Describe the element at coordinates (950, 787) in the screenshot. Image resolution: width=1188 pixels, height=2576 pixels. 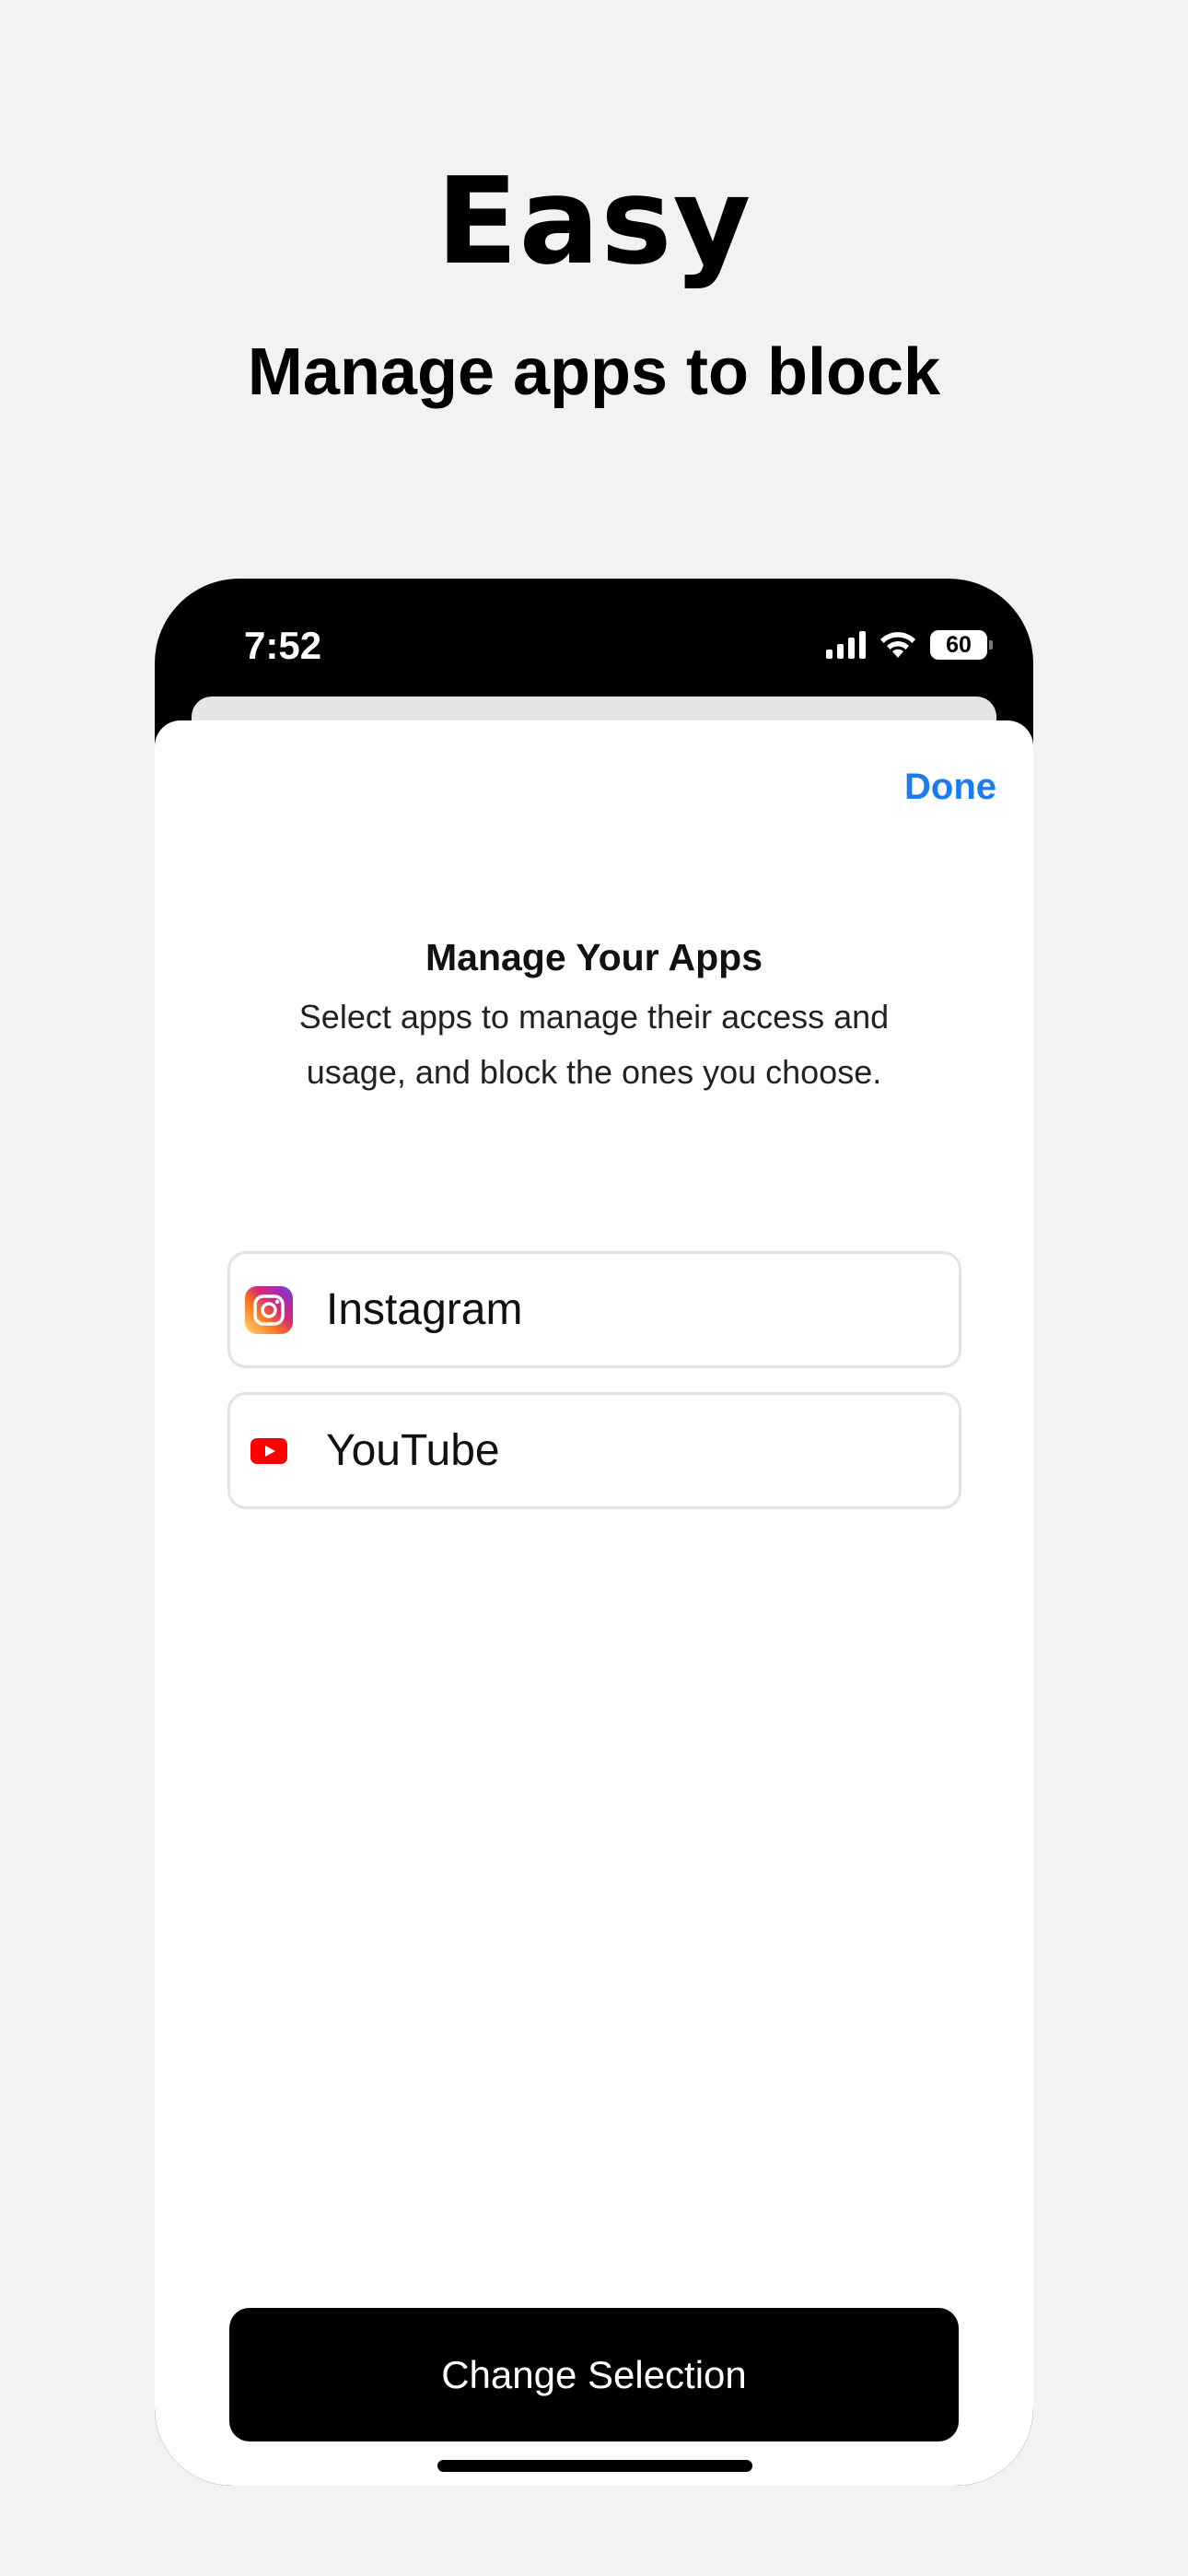
I see `done-button: Done` at that location.